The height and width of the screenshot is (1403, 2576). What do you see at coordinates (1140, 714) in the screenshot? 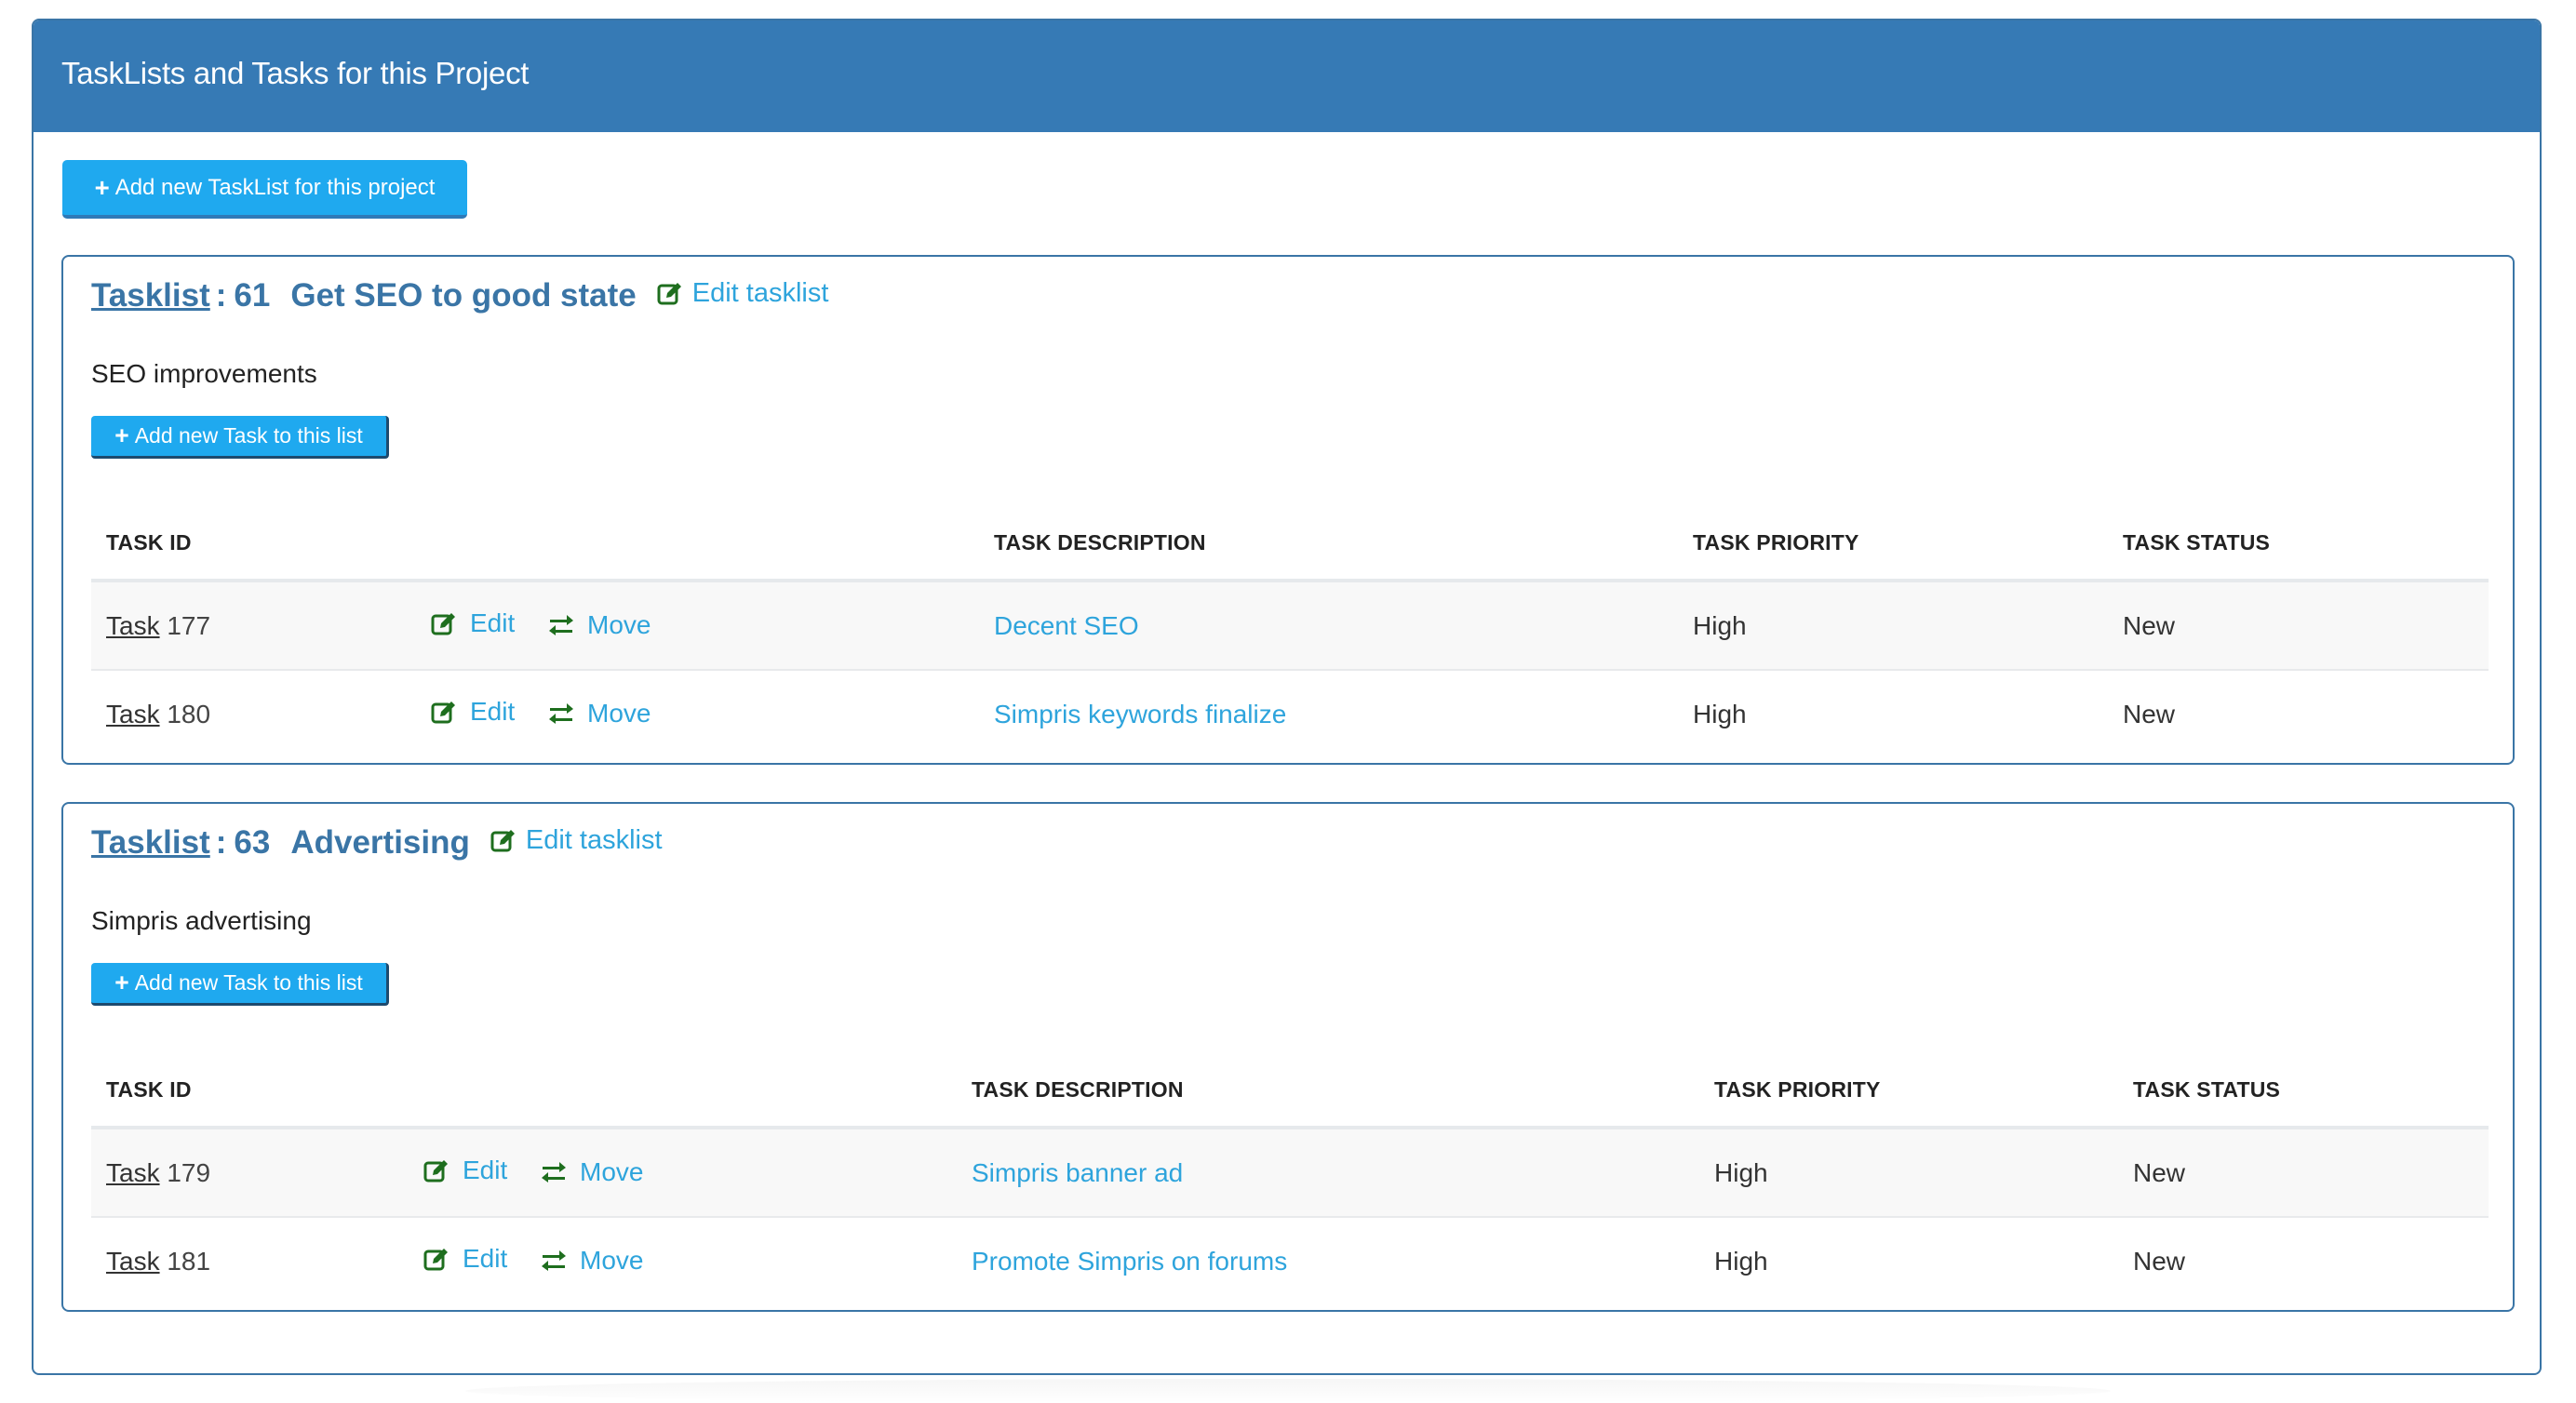
I see `task-description-link: Simpris keywords finalize` at bounding box center [1140, 714].